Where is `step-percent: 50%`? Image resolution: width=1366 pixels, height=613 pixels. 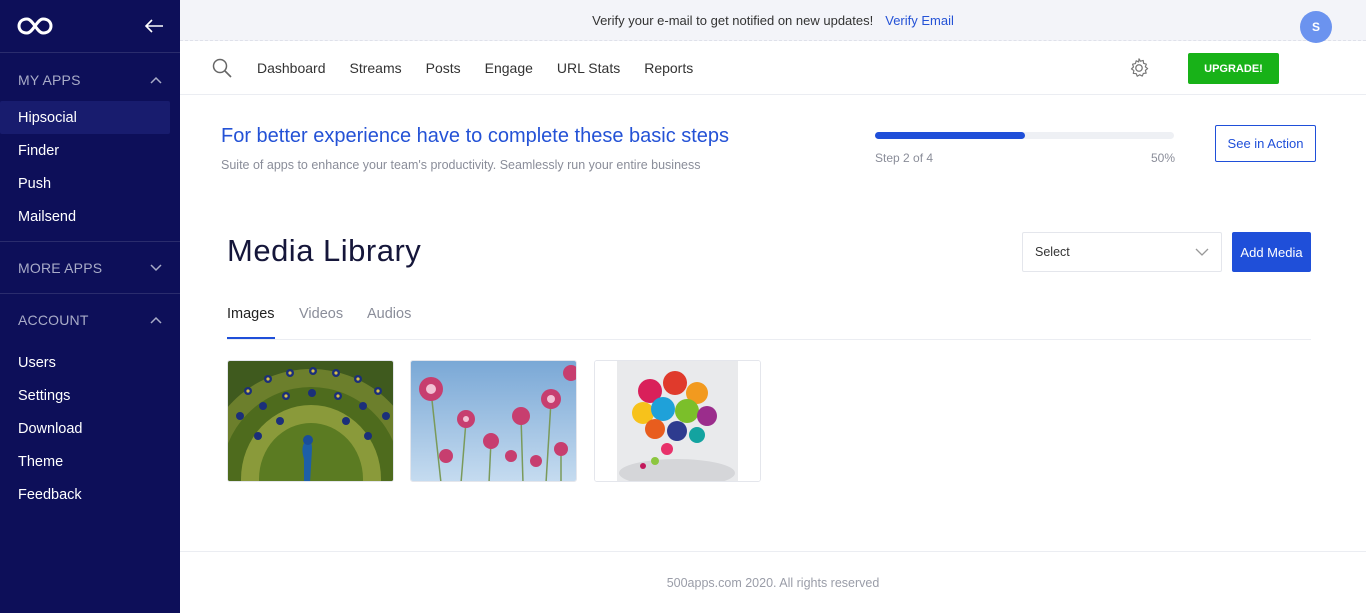
step-percent: 50% is located at coordinates (1163, 158).